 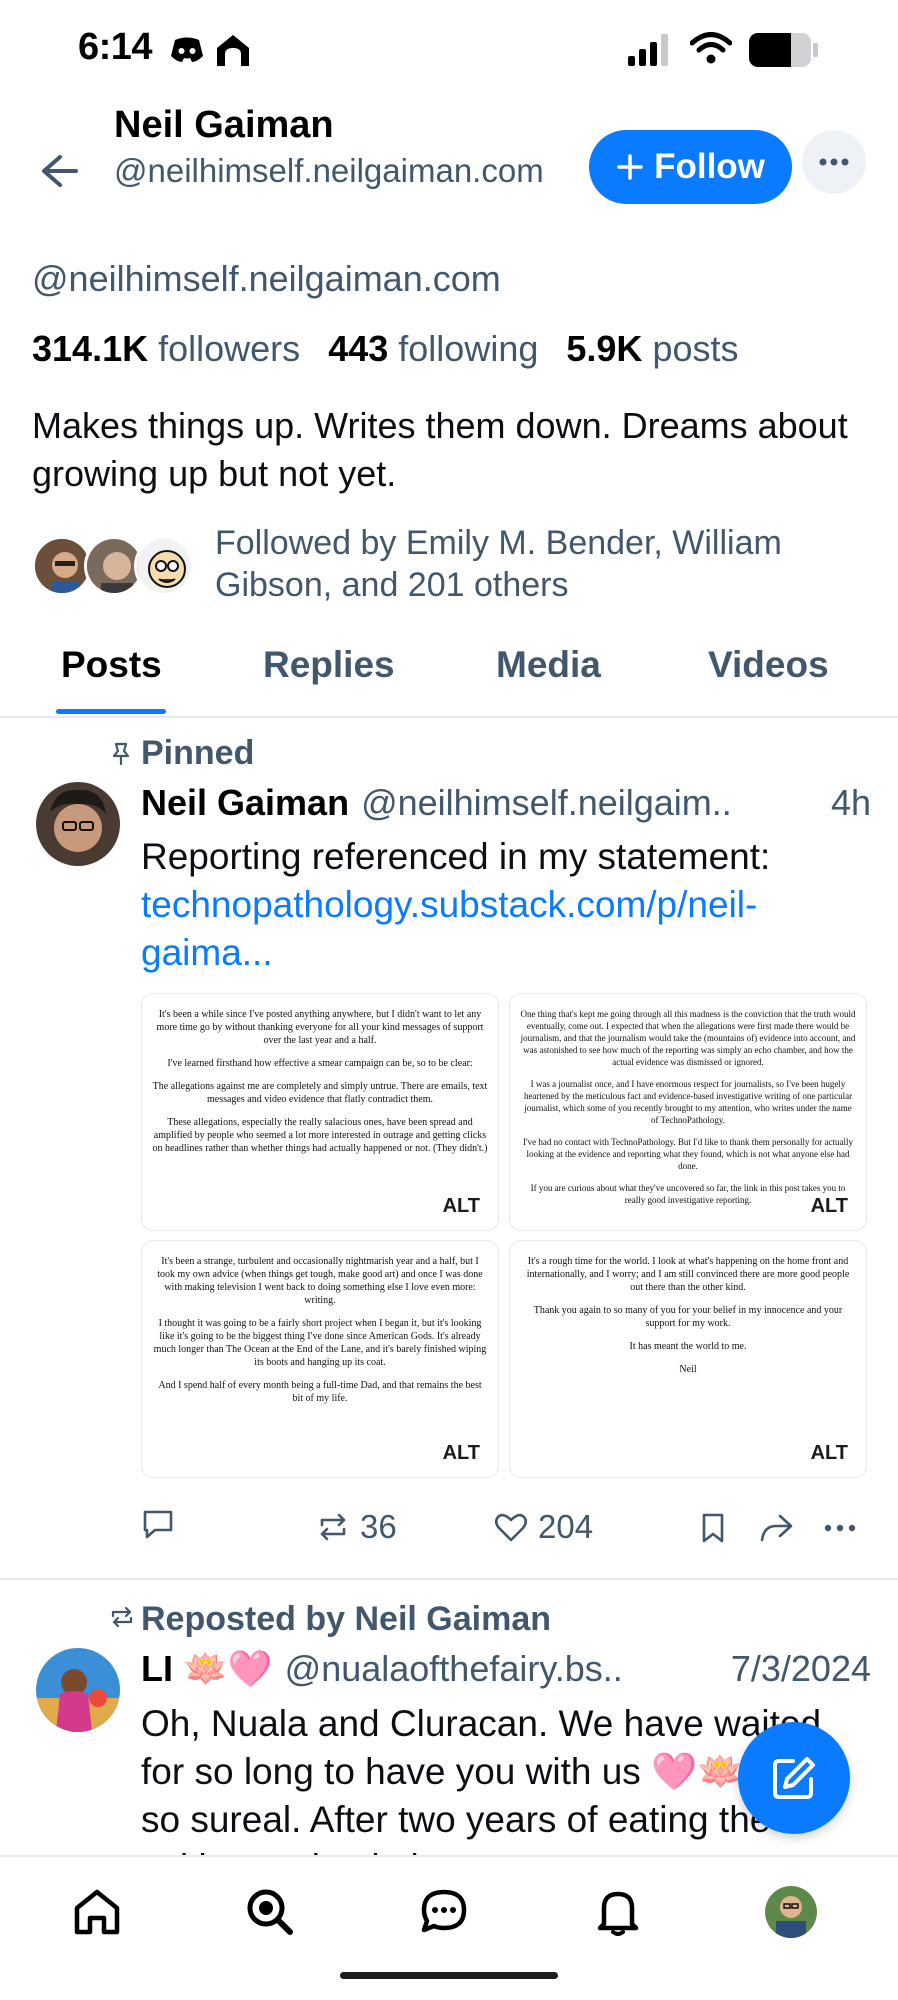 I want to click on like-count: 204, so click(x=566, y=1526).